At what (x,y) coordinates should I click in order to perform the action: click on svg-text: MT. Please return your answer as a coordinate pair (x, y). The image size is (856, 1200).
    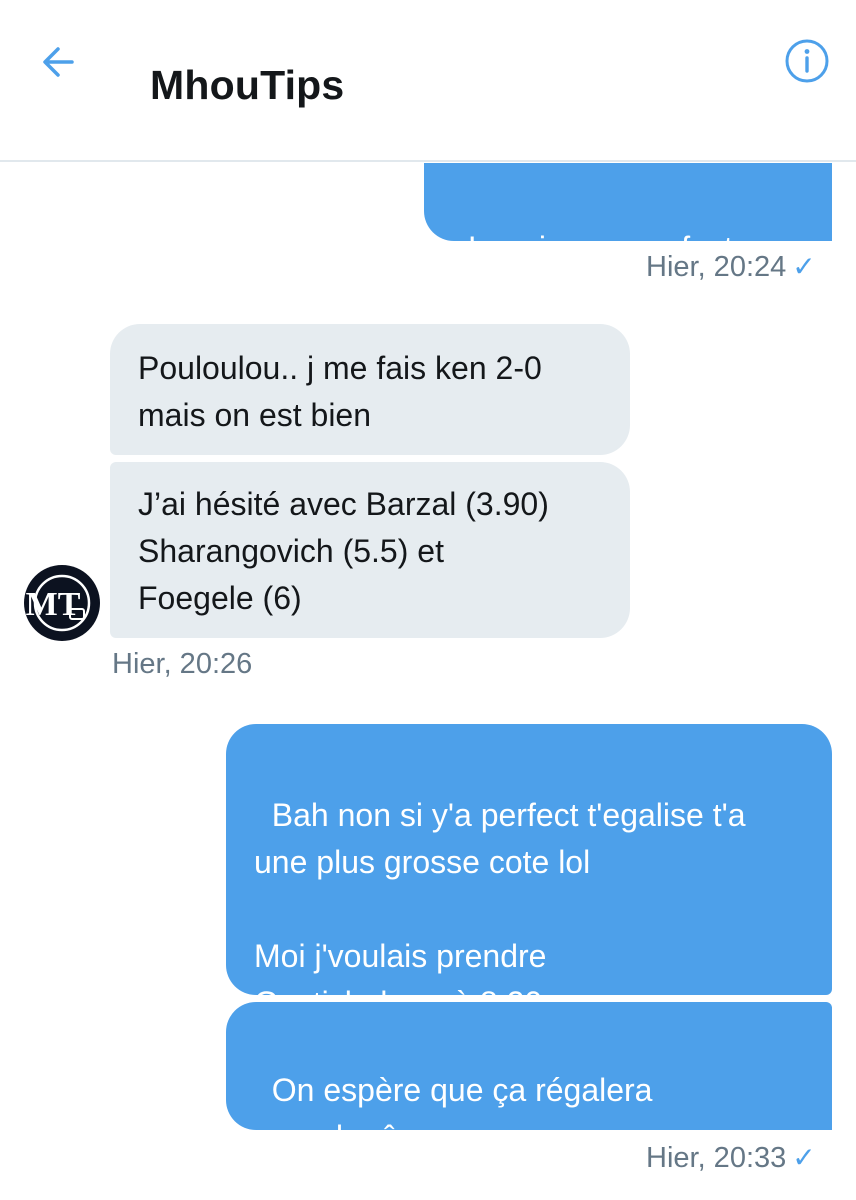
    Looking at the image, I should click on (53, 604).